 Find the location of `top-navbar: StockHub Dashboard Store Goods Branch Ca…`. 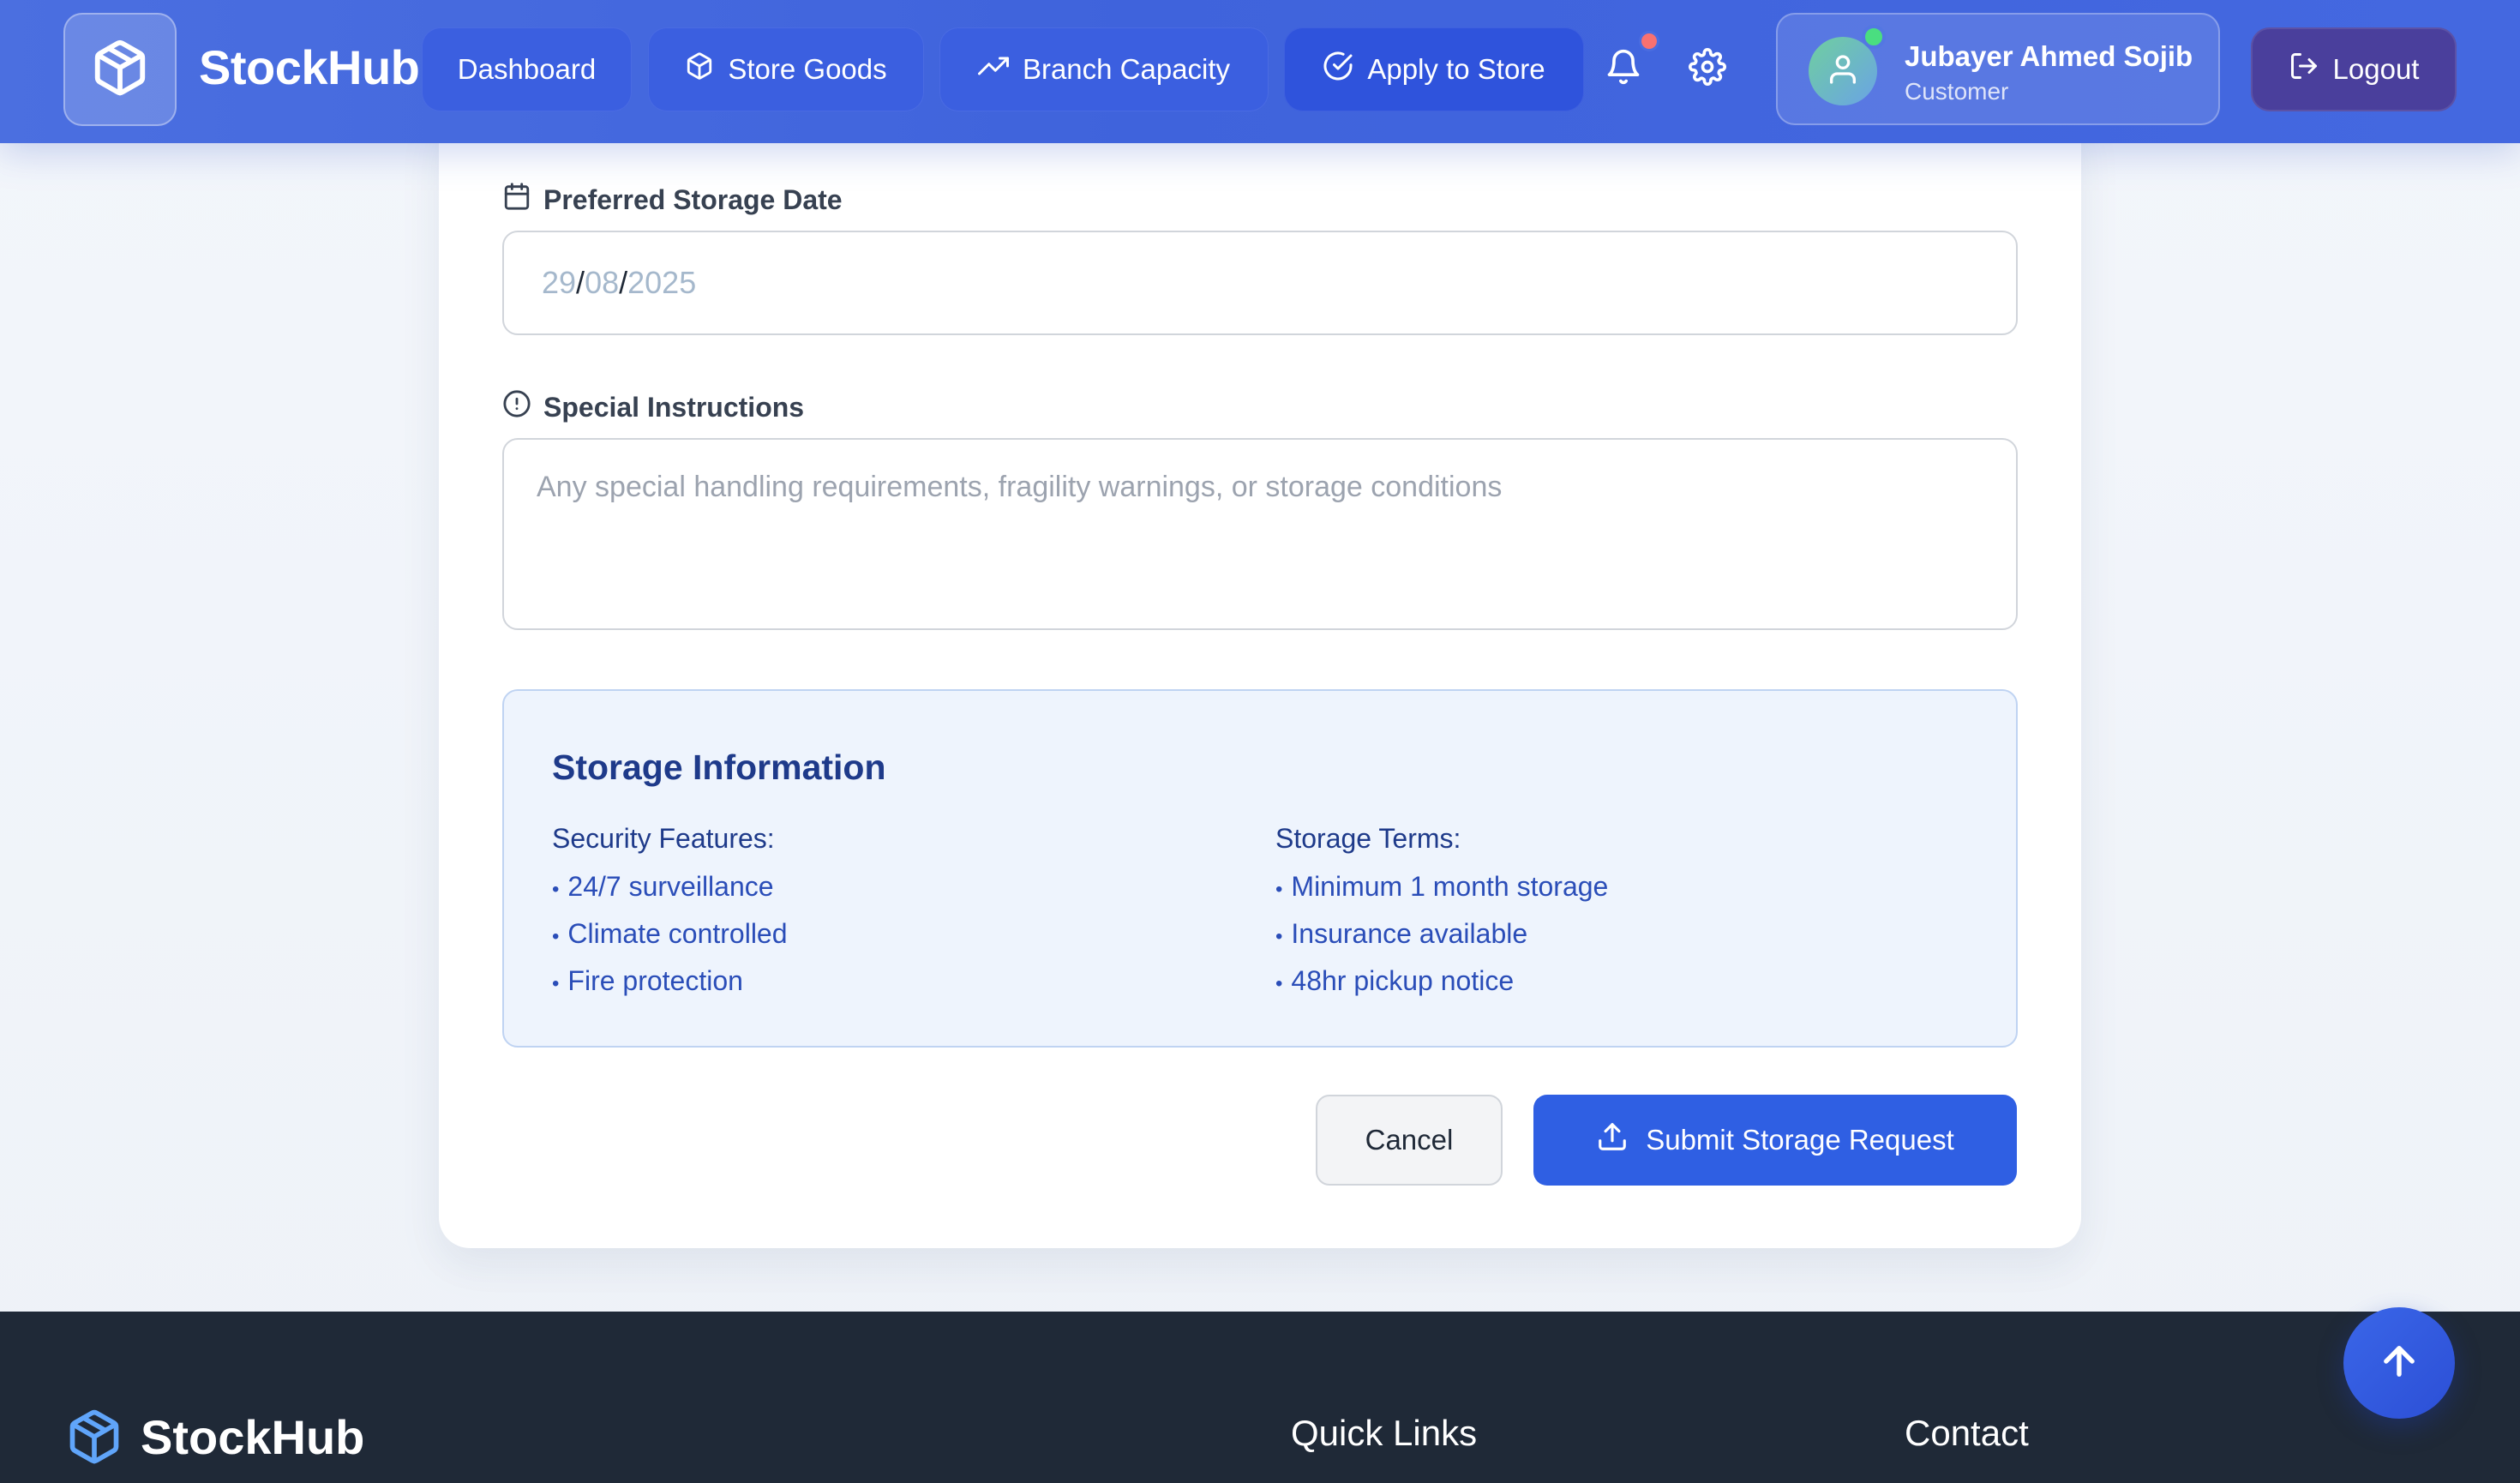

top-navbar: StockHub Dashboard Store Goods Branch Ca… is located at coordinates (1260, 71).